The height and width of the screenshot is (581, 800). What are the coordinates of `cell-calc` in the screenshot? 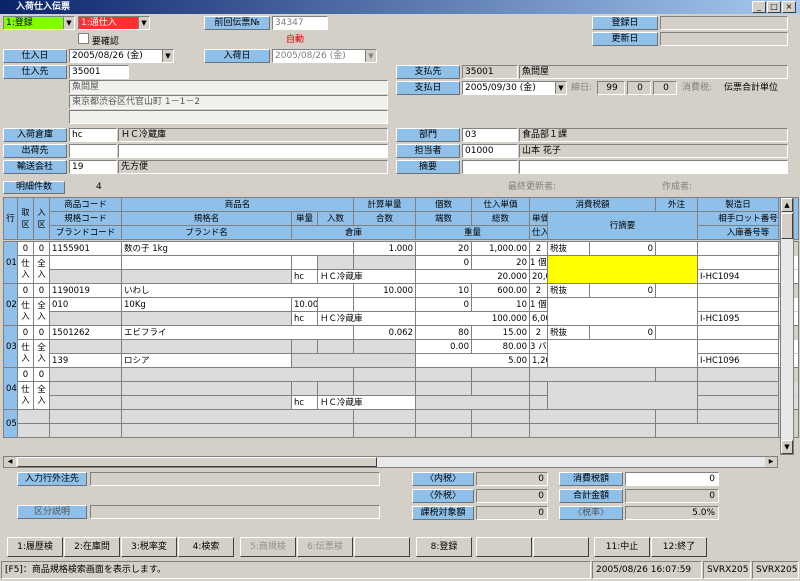 It's located at (384, 416).